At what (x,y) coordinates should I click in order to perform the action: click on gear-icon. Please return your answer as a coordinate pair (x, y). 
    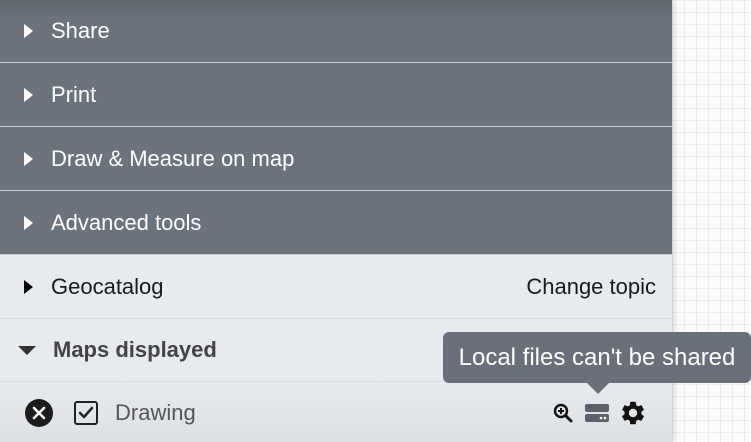
    Looking at the image, I should click on (633, 412).